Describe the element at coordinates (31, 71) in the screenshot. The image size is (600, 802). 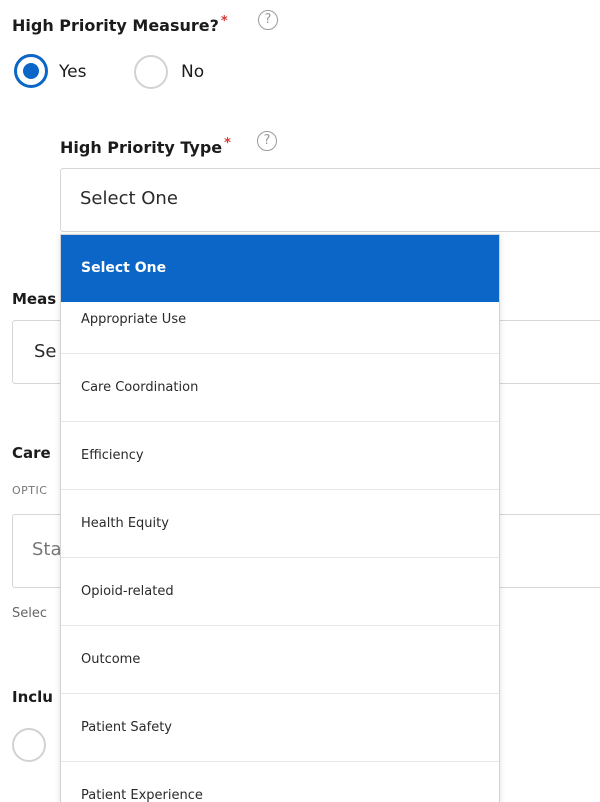
I see `radio-yes` at that location.